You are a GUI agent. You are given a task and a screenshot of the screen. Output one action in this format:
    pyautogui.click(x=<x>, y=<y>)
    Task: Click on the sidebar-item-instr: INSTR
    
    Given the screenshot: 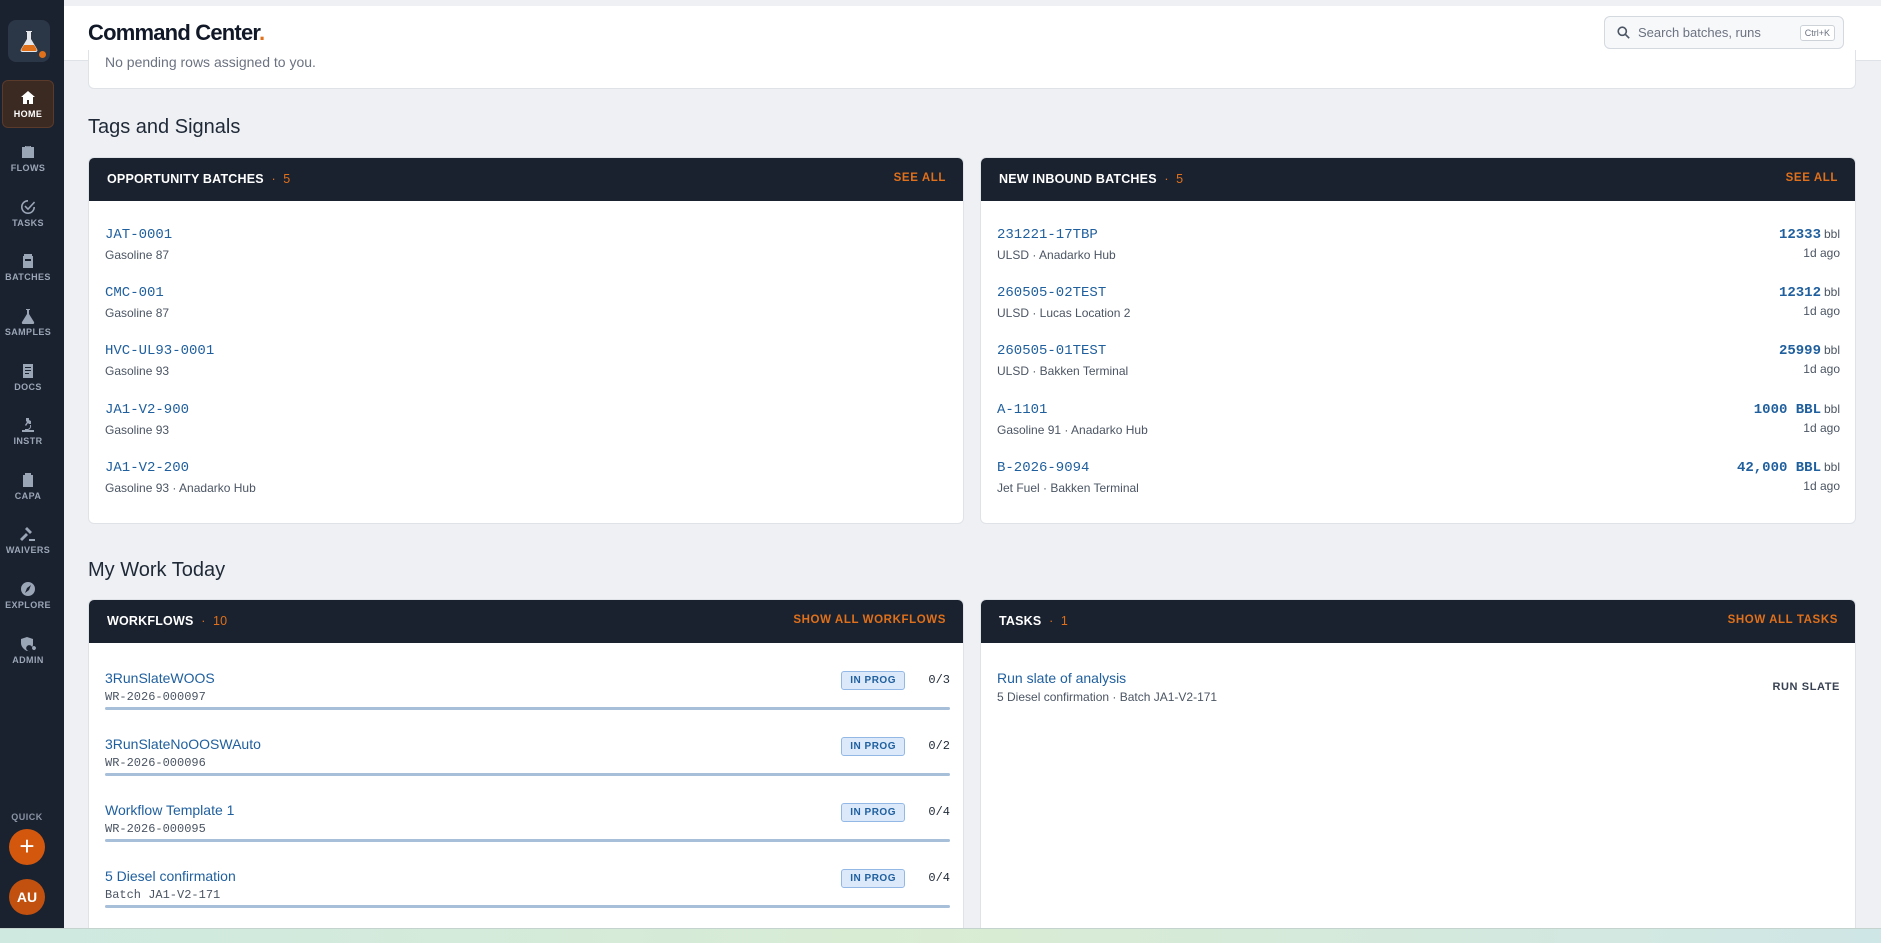 What is the action you would take?
    pyautogui.click(x=28, y=431)
    